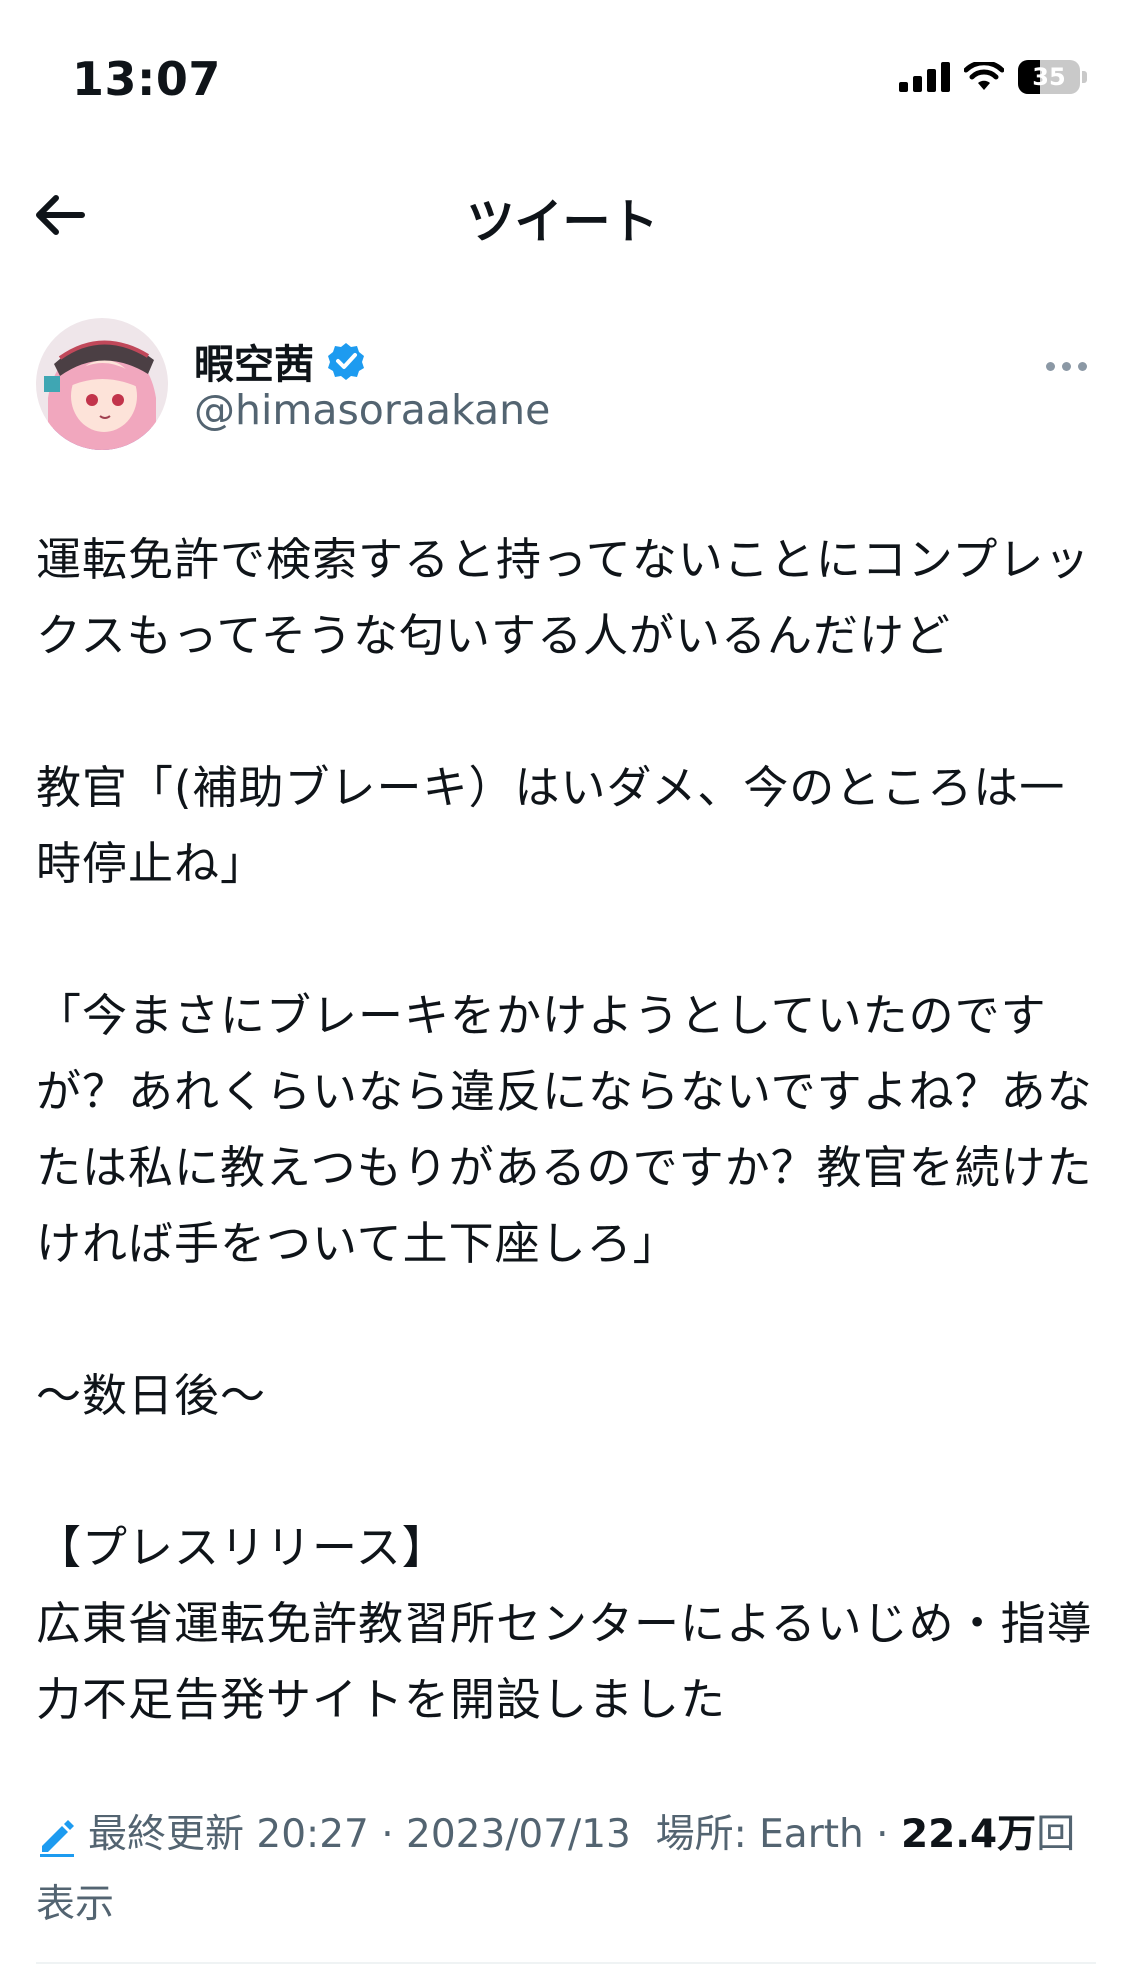 This screenshot has height=1969, width=1125. What do you see at coordinates (166, 1834) in the screenshot?
I see `edited-label: 最終更新` at bounding box center [166, 1834].